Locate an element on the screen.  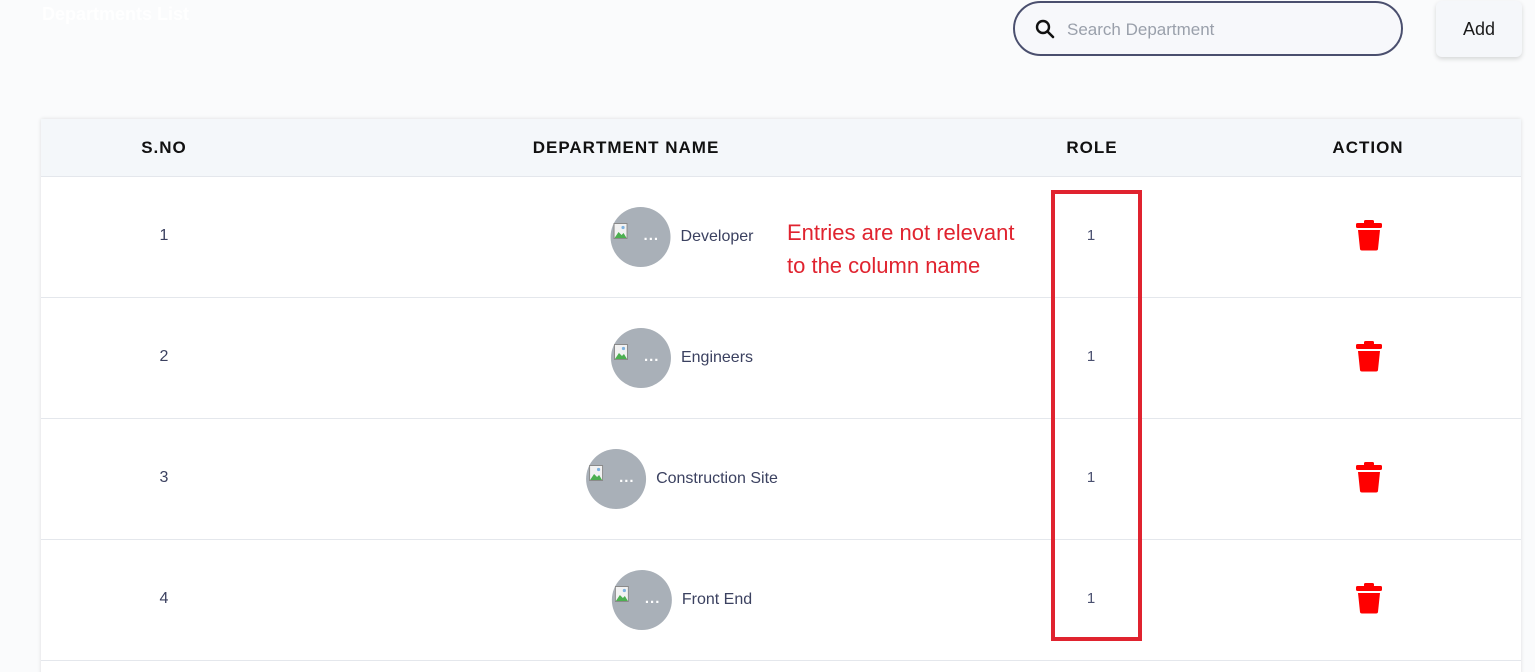
department-cell: ... Front End is located at coordinates (682, 600).